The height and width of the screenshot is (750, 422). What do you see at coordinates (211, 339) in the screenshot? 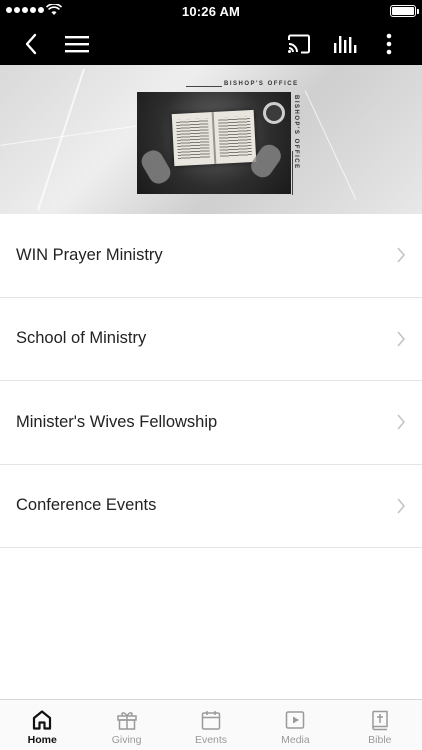
I see `list-item-school-of-ministry: School of Ministry` at bounding box center [211, 339].